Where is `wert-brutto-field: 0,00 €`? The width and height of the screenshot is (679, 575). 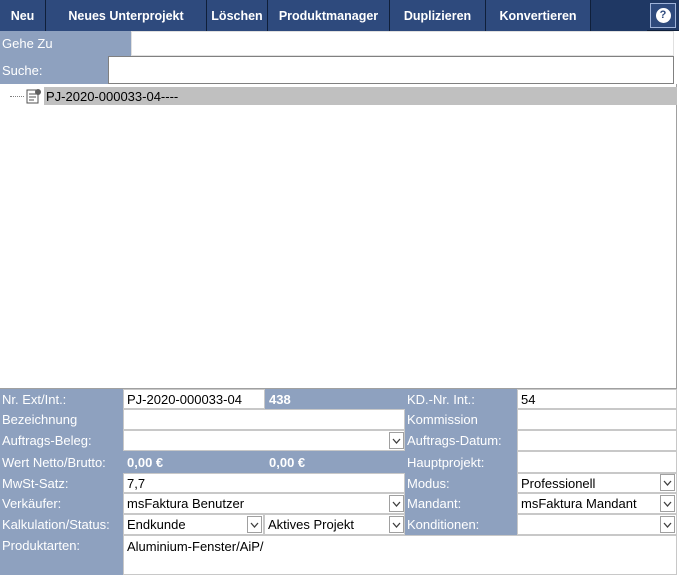
wert-brutto-field: 0,00 € is located at coordinates (335, 462).